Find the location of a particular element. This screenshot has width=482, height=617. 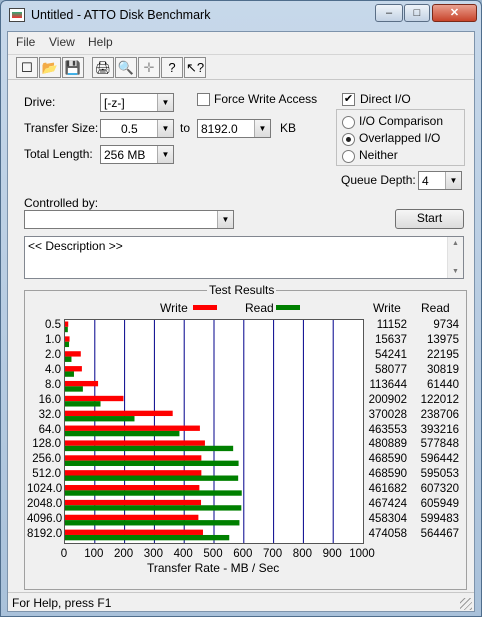

print-icon: 🖨 is located at coordinates (103, 67).